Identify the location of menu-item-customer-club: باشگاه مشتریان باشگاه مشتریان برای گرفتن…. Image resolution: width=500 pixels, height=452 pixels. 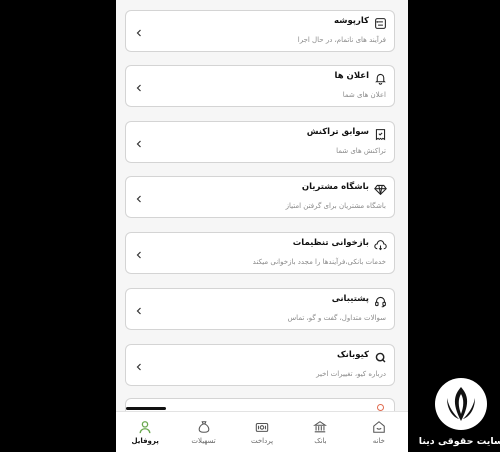
(260, 197).